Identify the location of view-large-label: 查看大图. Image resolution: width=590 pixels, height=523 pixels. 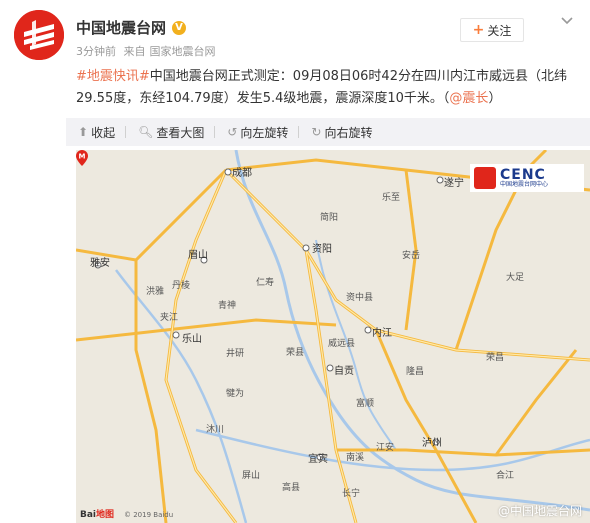
(180, 132).